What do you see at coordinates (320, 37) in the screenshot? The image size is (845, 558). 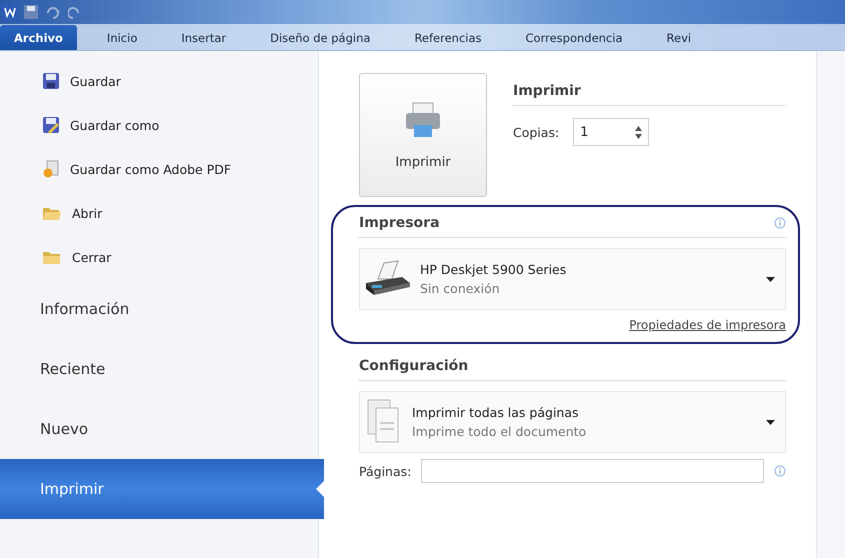 I see `ribbon-tab: Diseño de página` at bounding box center [320, 37].